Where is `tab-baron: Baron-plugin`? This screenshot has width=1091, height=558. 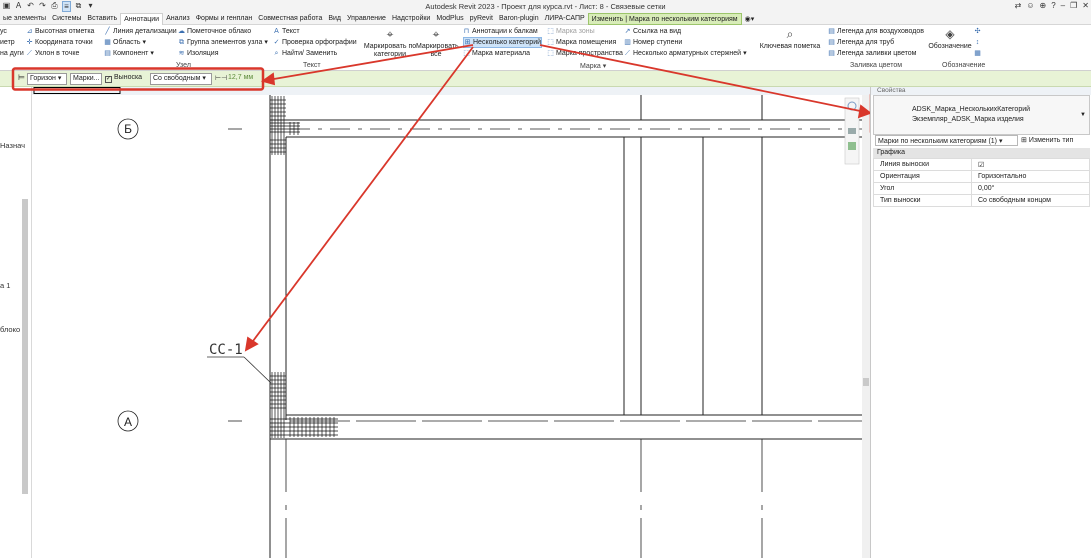
tab-baron: Baron-plugin is located at coordinates (519, 19).